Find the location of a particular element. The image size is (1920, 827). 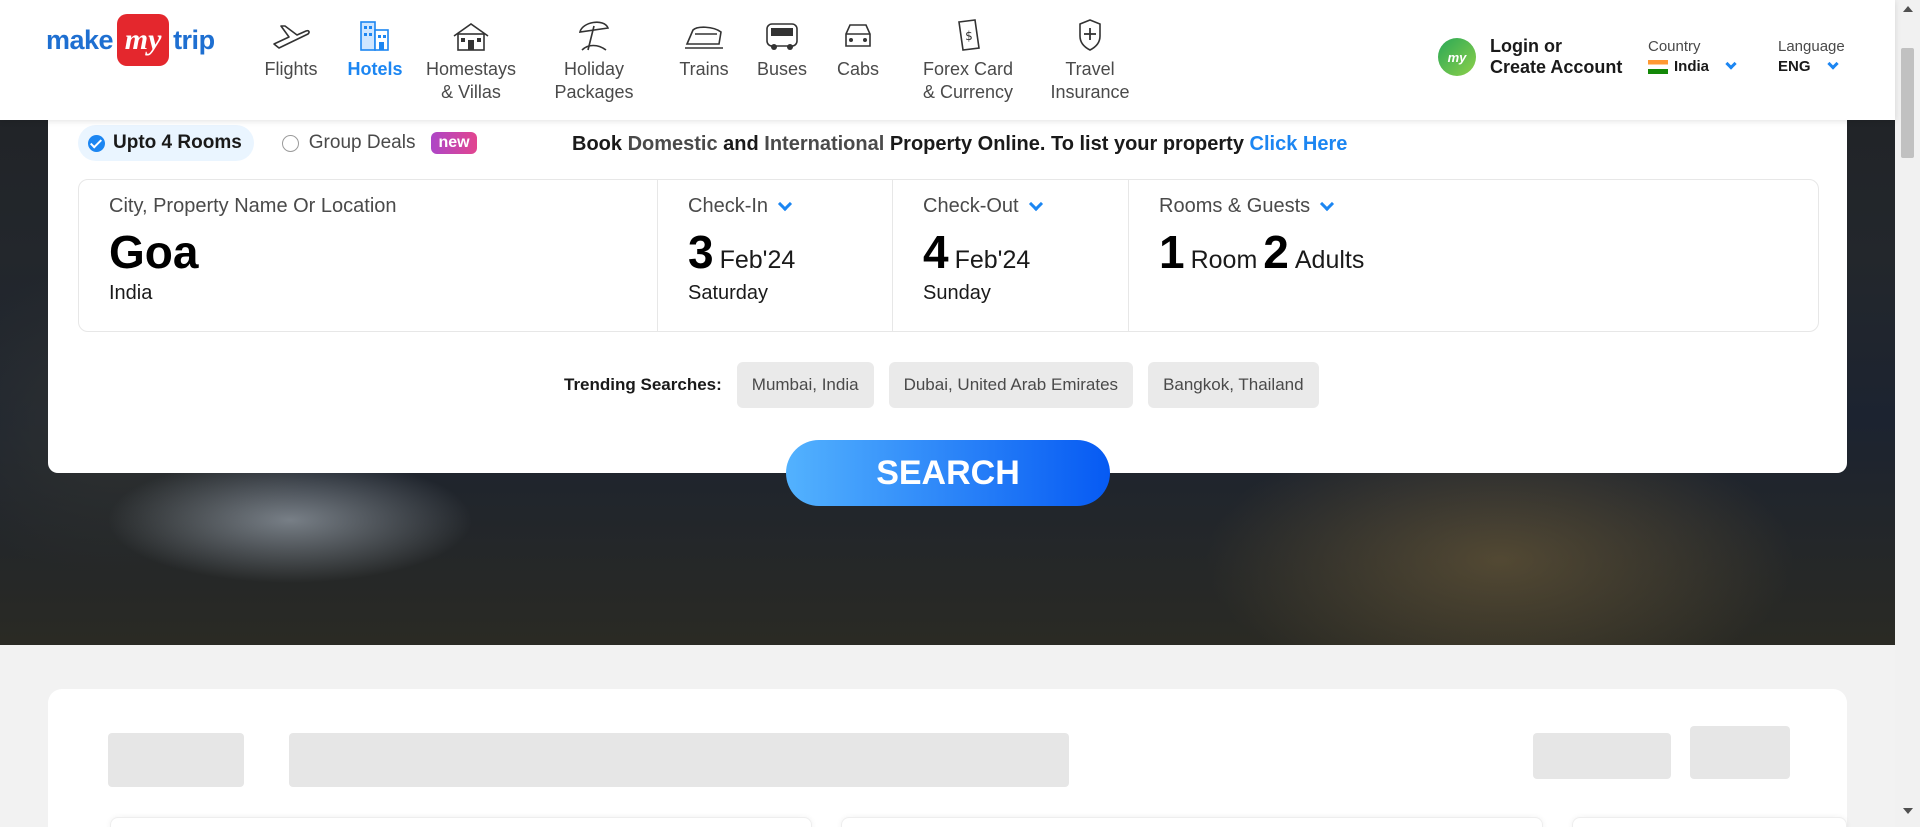

country-value: India is located at coordinates (1692, 66).